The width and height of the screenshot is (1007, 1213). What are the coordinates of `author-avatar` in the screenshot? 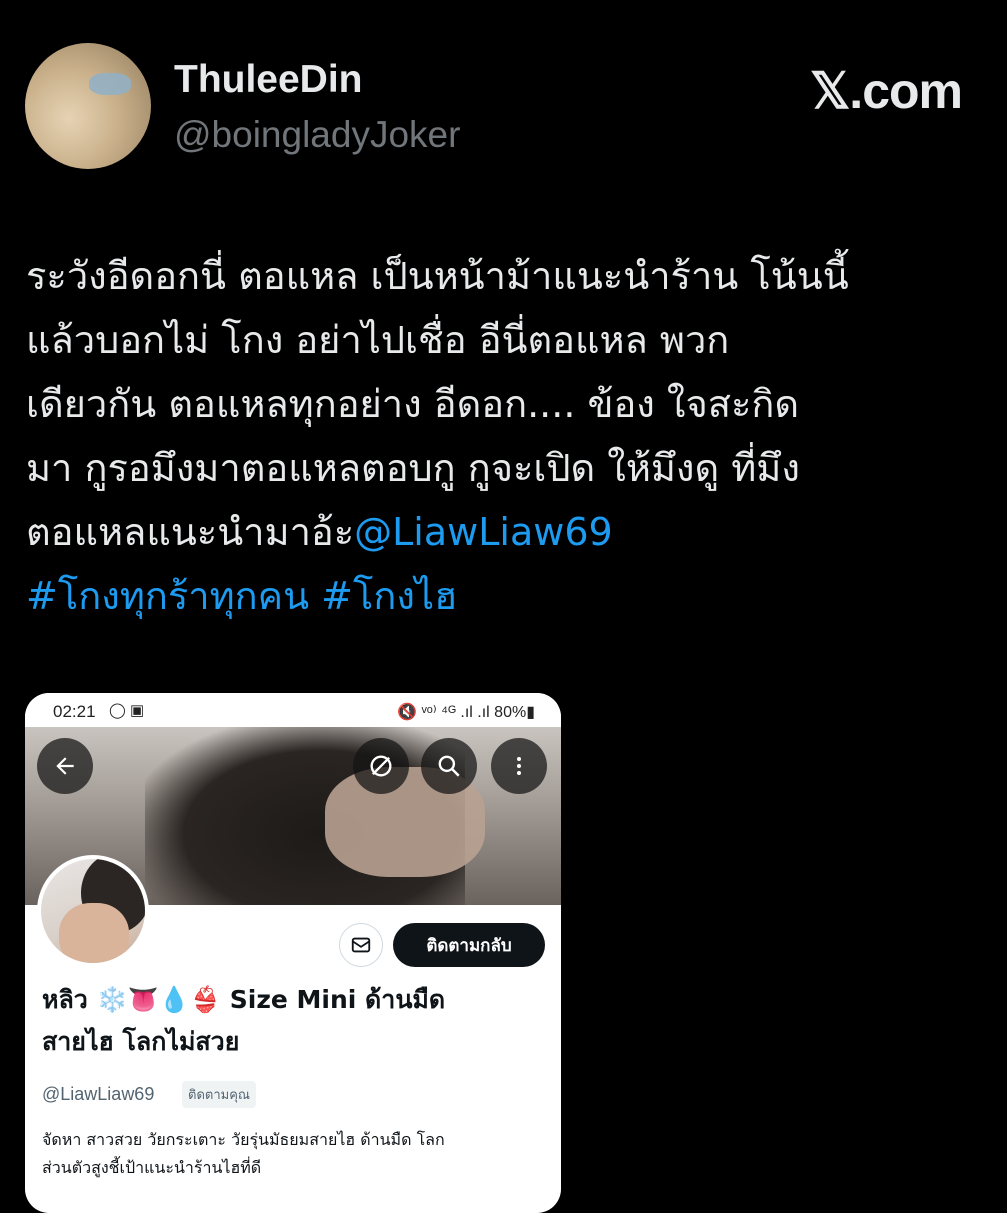 It's located at (88, 106).